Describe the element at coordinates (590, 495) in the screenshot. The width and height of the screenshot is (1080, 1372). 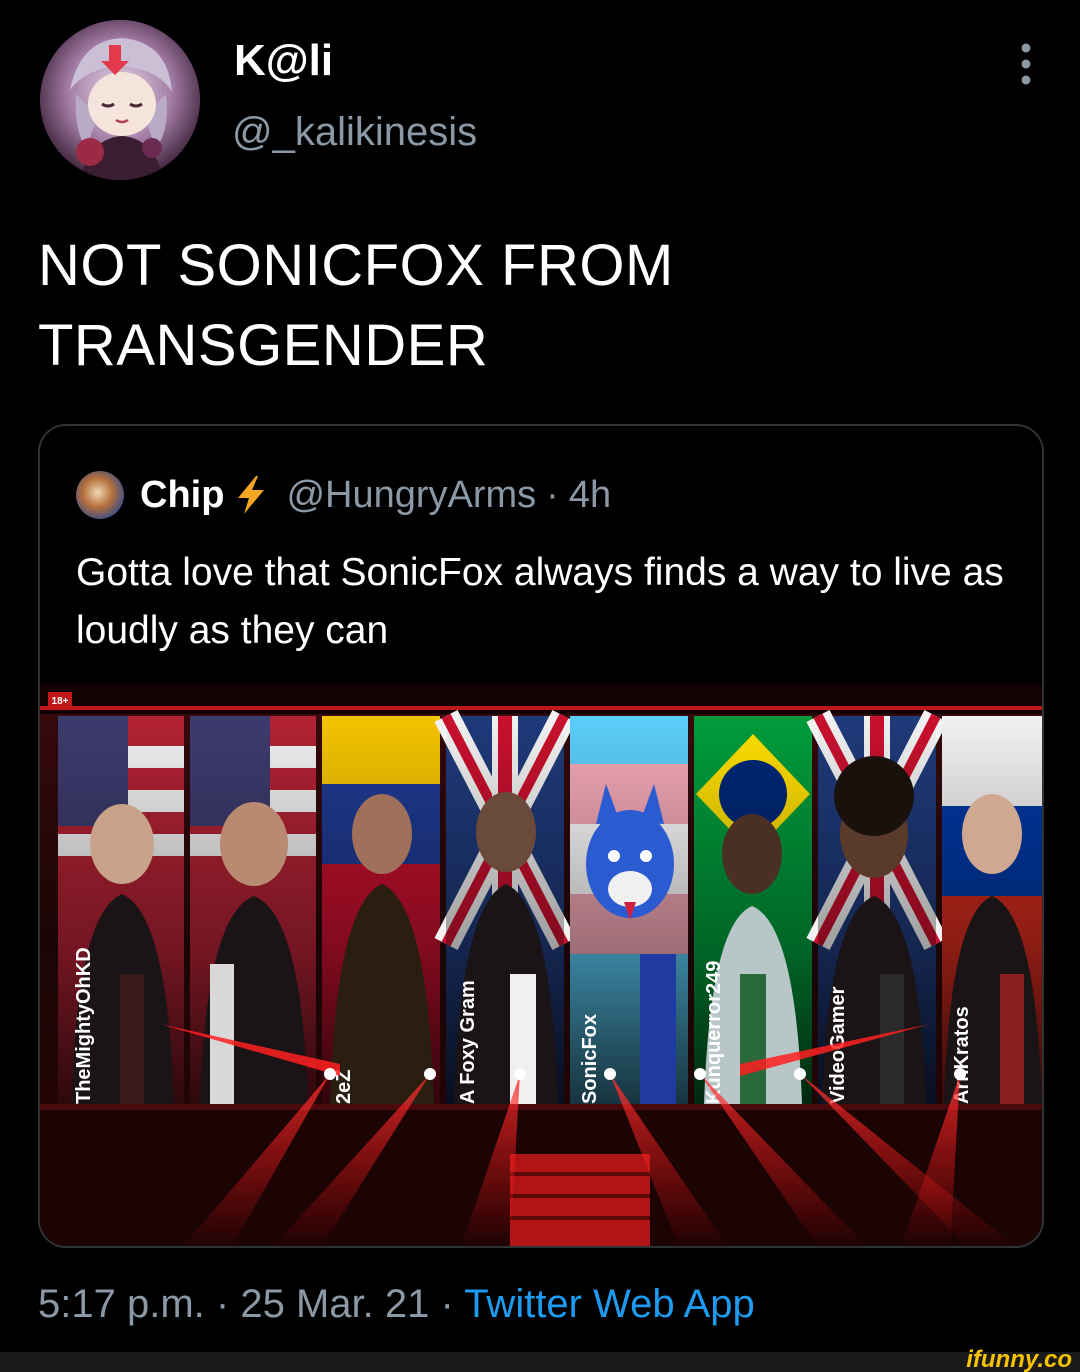
I see `quoted-tweet-time: 4h` at that location.